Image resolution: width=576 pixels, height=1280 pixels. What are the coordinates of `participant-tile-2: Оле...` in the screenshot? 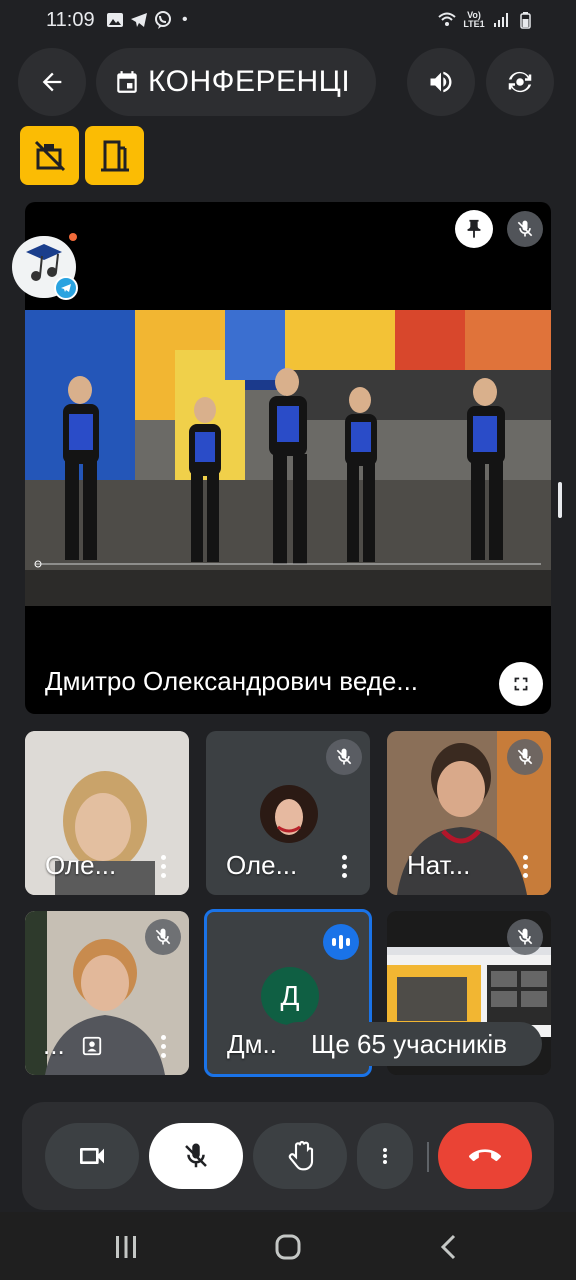 It's located at (288, 813).